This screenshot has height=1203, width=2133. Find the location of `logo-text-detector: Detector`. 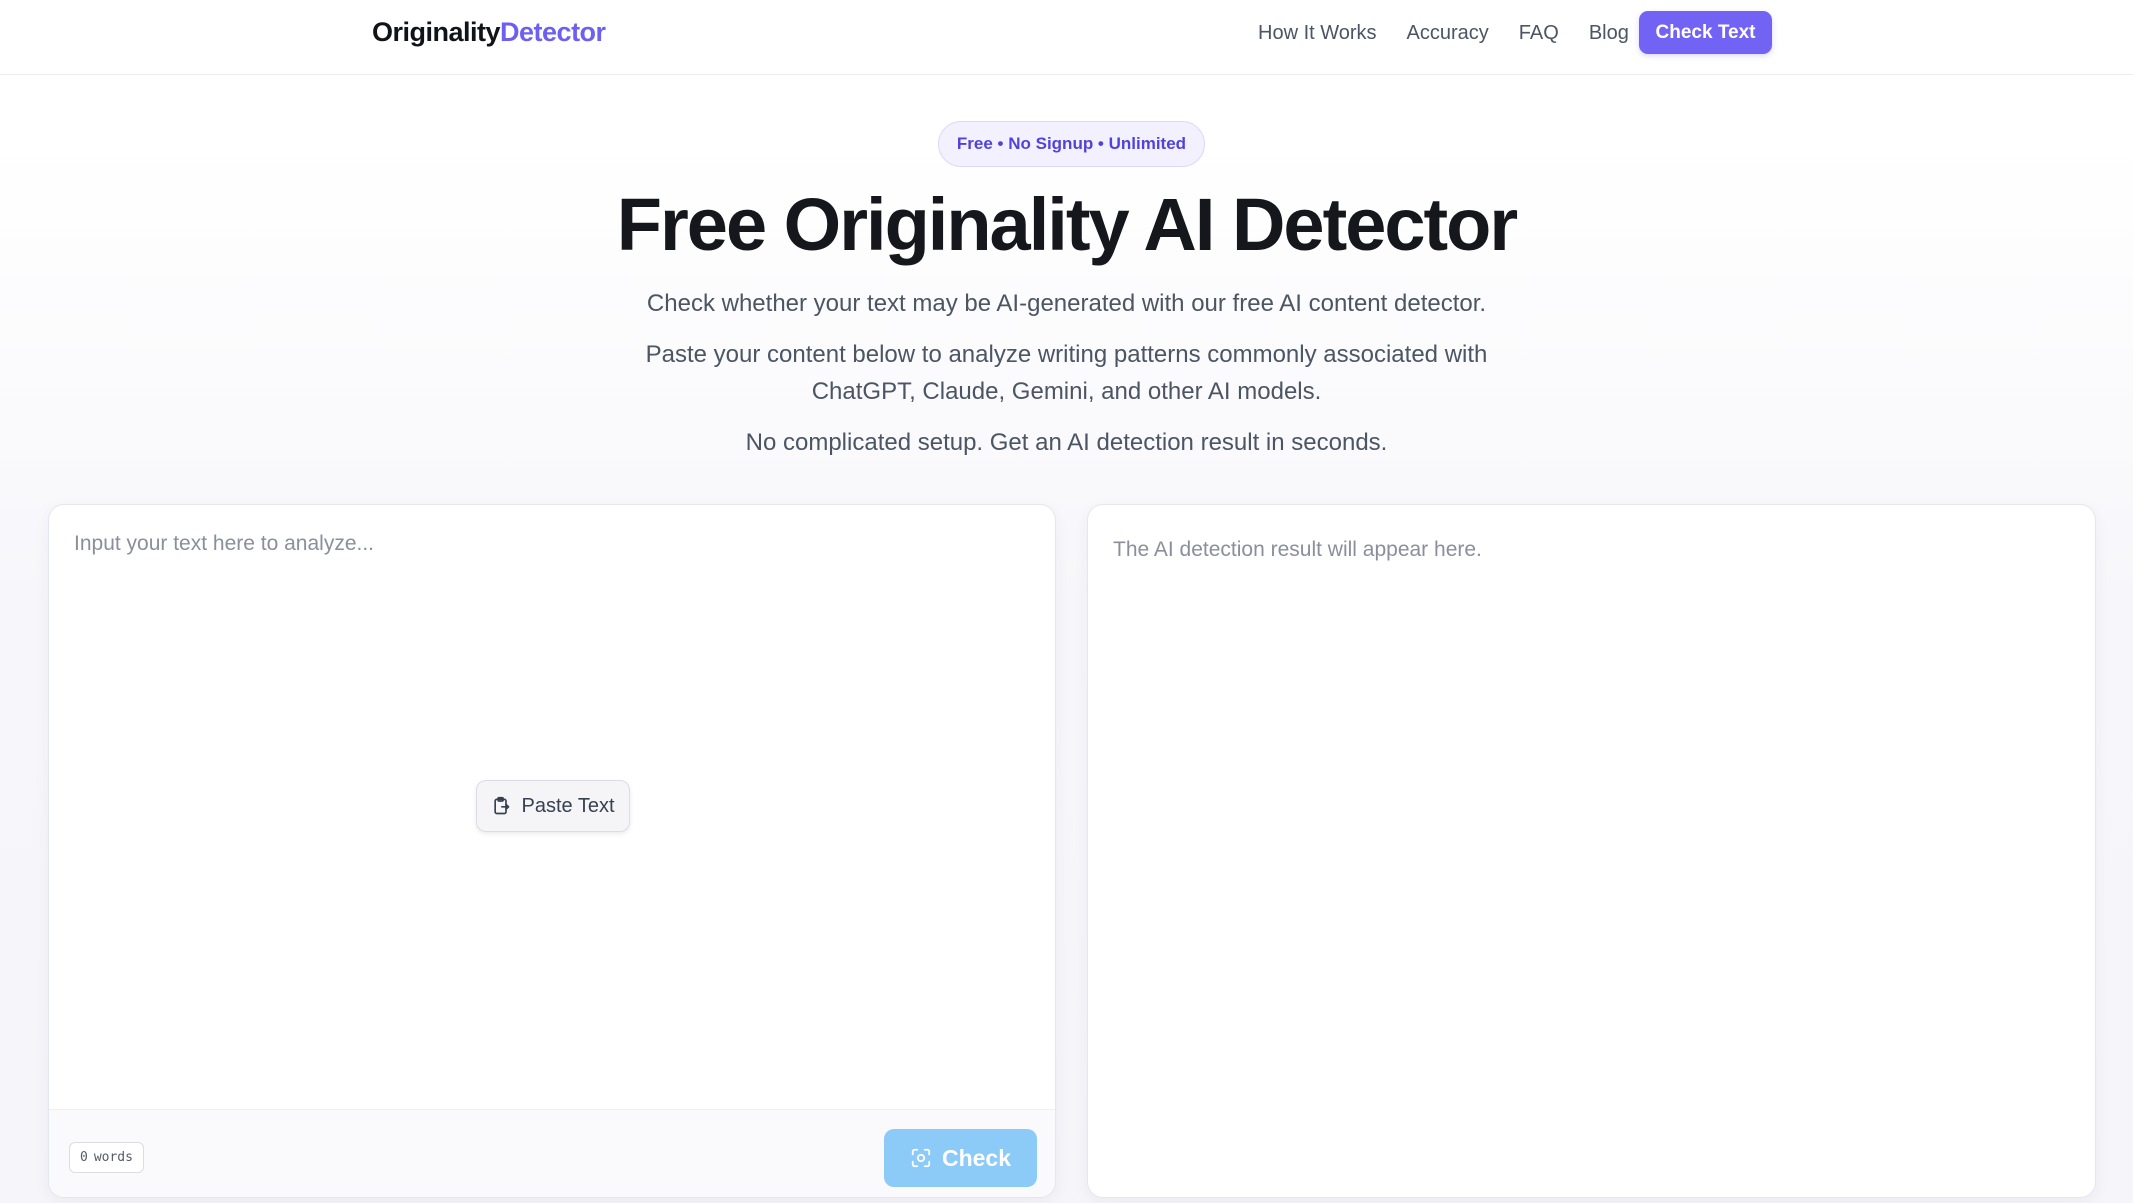

logo-text-detector: Detector is located at coordinates (553, 31).